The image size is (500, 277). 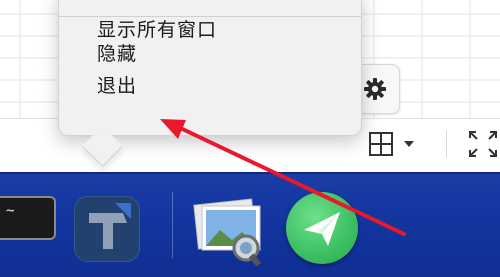 What do you see at coordinates (110, 226) in the screenshot?
I see `typora-t-glyph` at bounding box center [110, 226].